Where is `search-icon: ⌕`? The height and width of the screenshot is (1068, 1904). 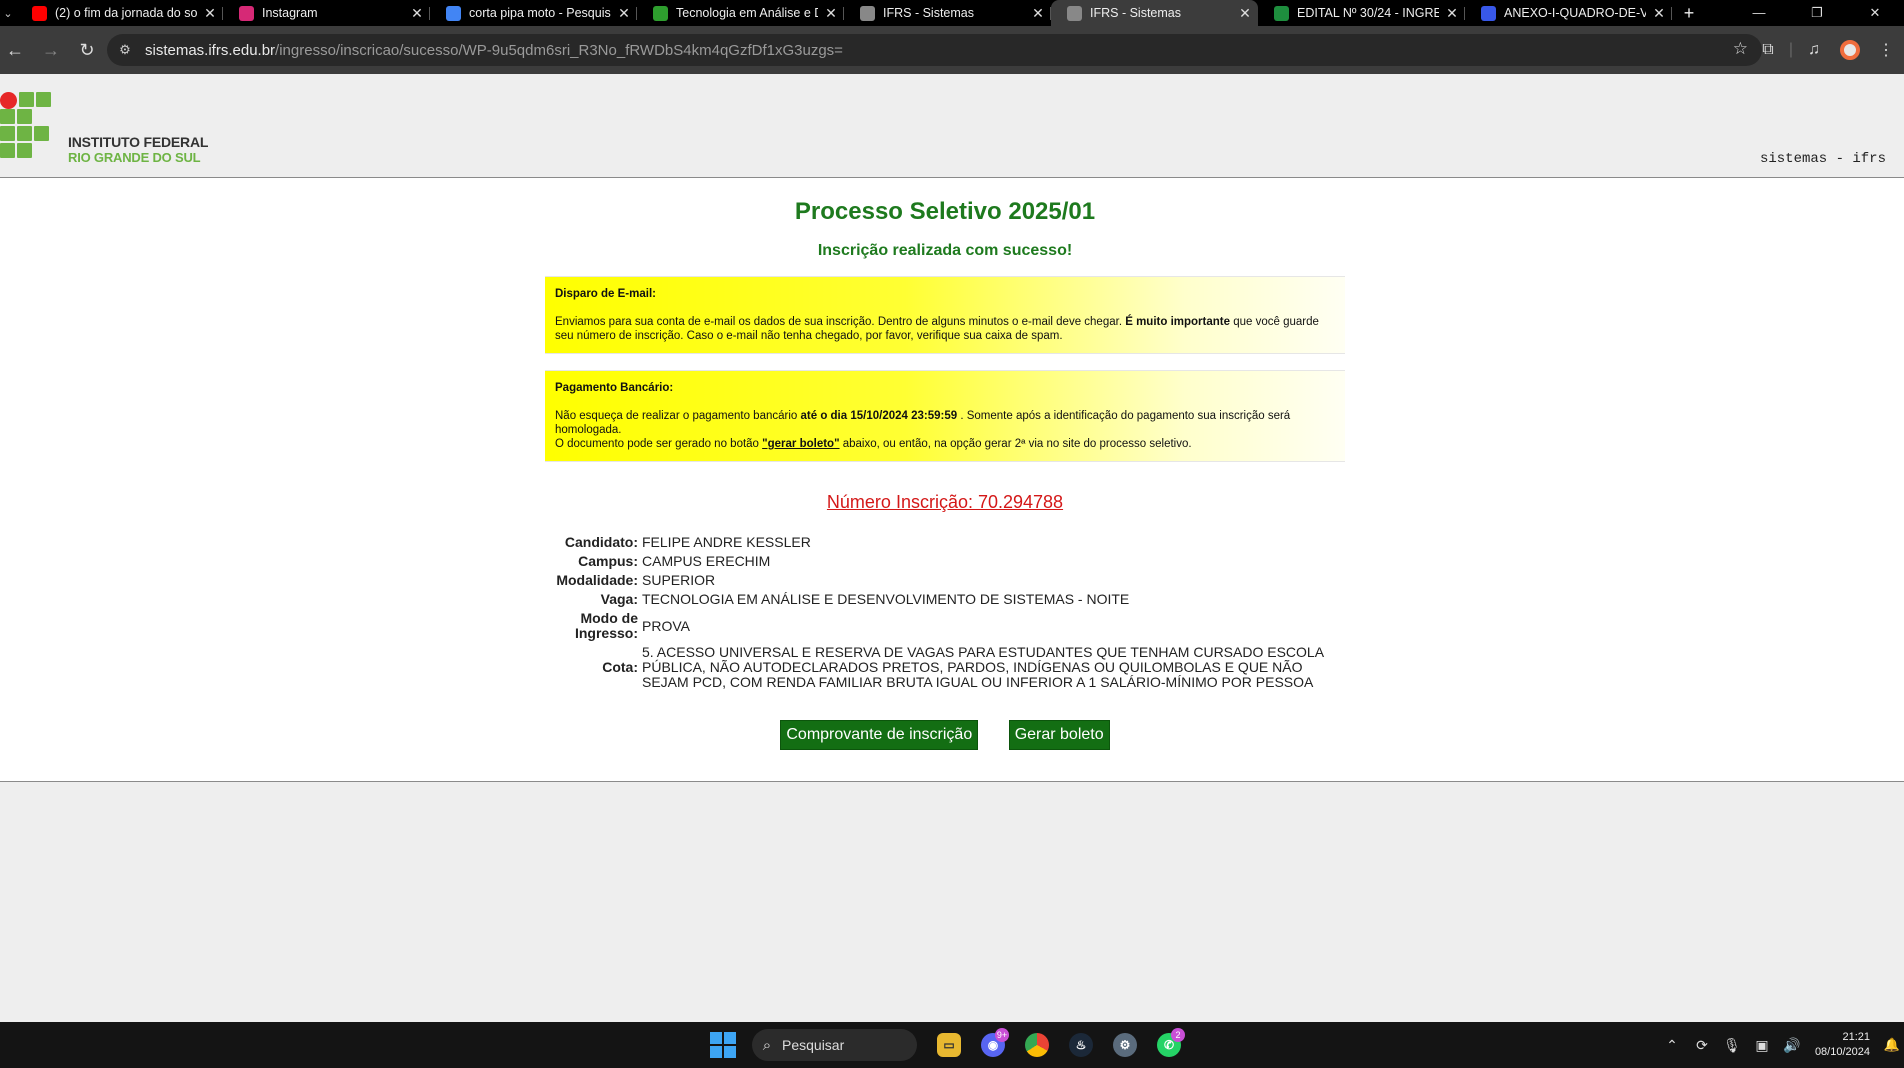 search-icon: ⌕ is located at coordinates (767, 1045).